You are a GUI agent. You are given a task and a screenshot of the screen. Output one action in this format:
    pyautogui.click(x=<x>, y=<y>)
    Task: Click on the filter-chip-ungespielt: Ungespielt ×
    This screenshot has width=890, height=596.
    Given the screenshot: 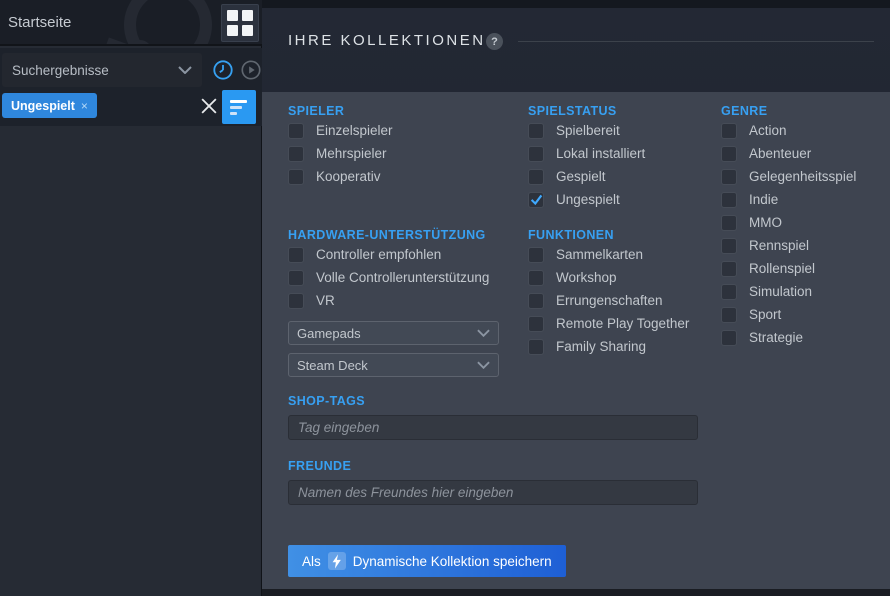 What is the action you would take?
    pyautogui.click(x=49, y=105)
    